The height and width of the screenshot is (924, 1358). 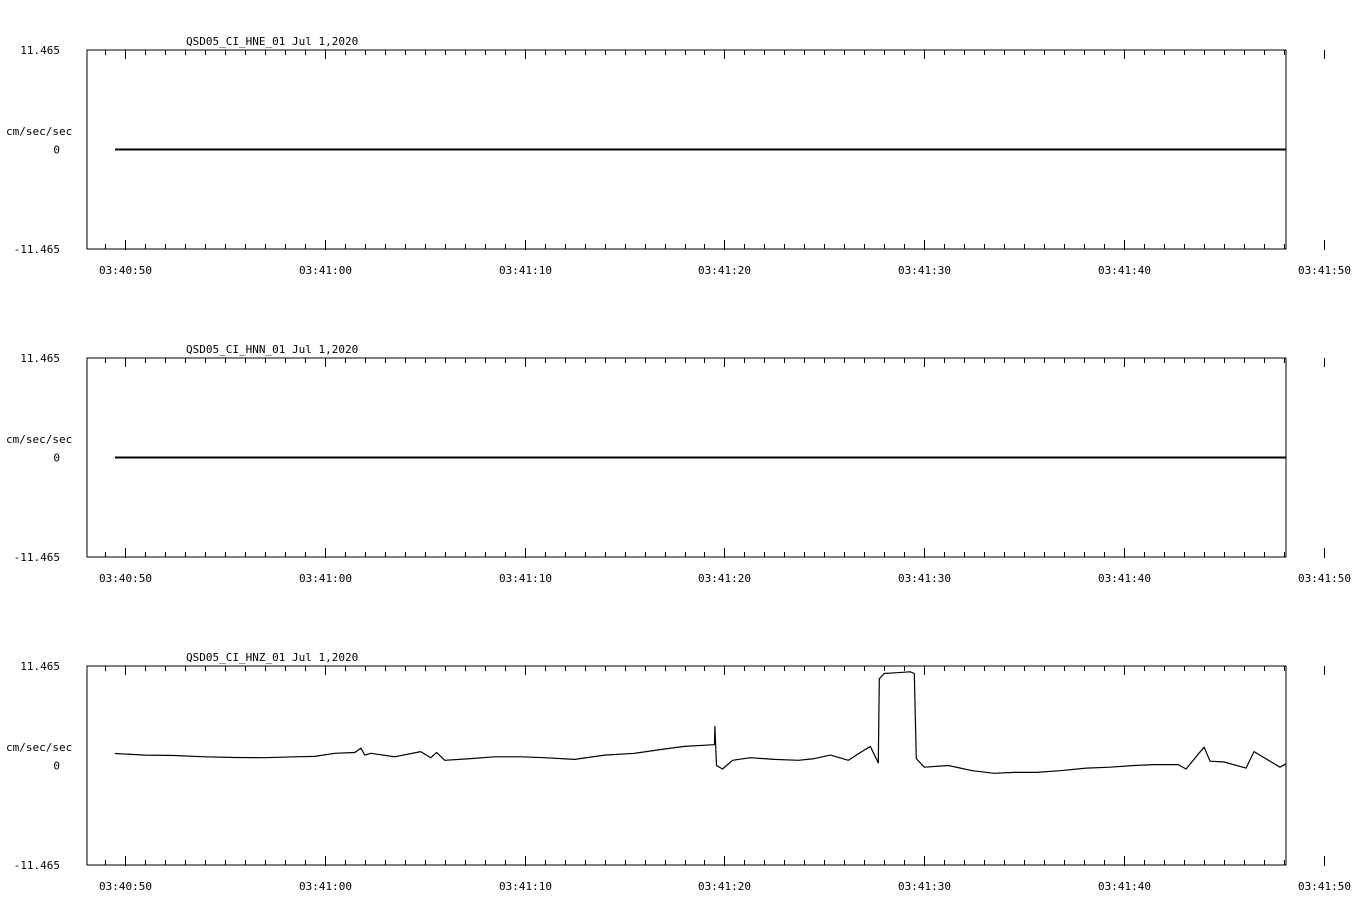 What do you see at coordinates (700, 722) in the screenshot?
I see `trace-line` at bounding box center [700, 722].